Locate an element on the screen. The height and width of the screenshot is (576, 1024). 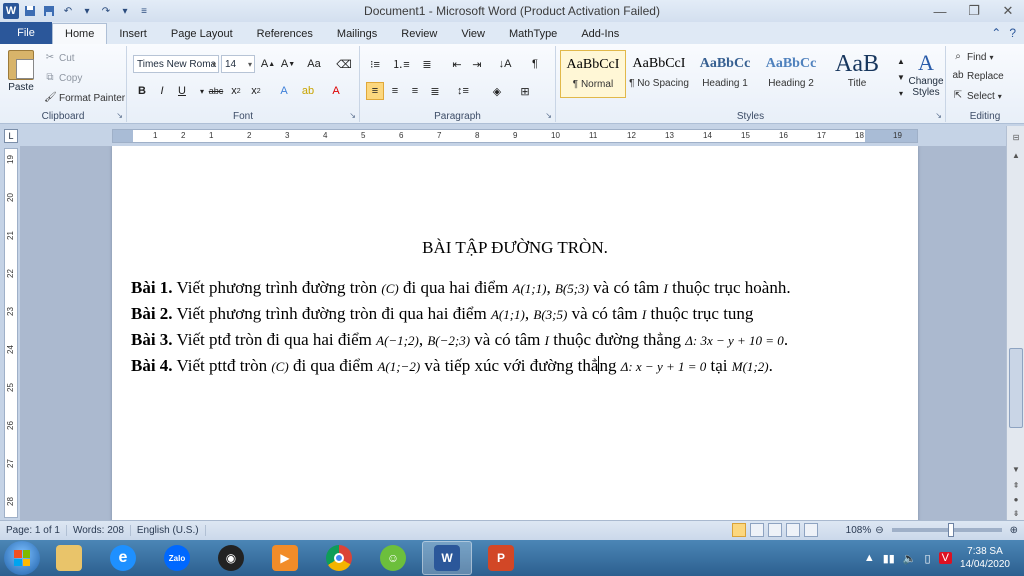
tab-mathtype: MathType is located at coordinates (533, 34).